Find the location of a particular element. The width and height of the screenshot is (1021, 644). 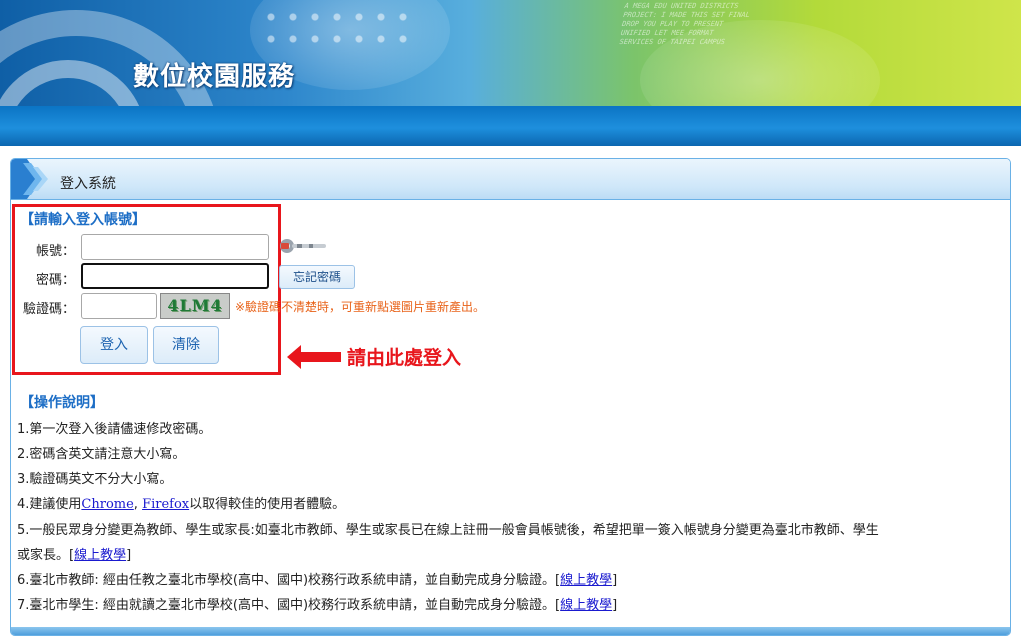

instruction-item-4: 4.建議使用Chrome, Firefox以取得較佳的使用者體驗。 is located at coordinates (181, 504).